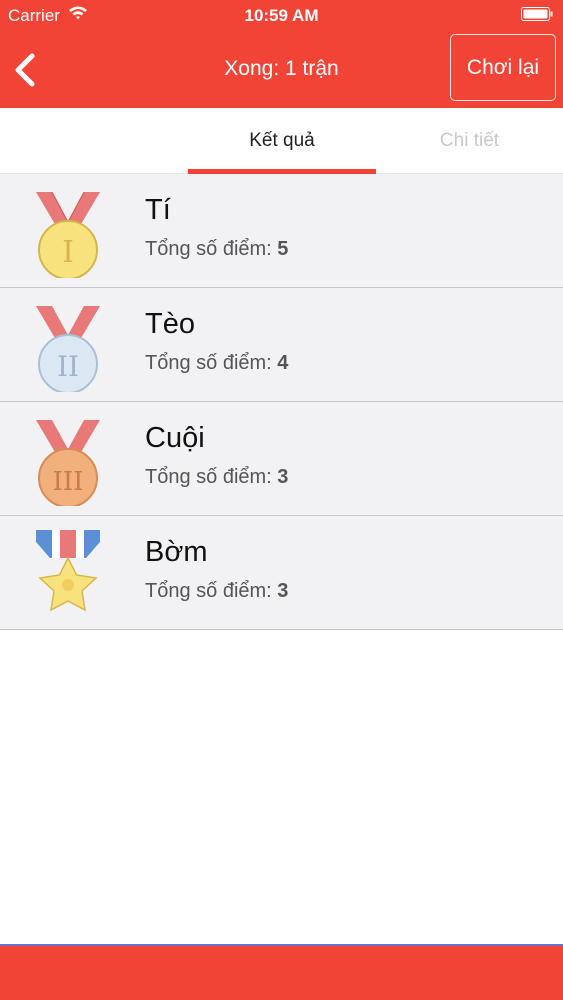  Describe the element at coordinates (68, 252) in the screenshot. I see `svg-text: I` at that location.